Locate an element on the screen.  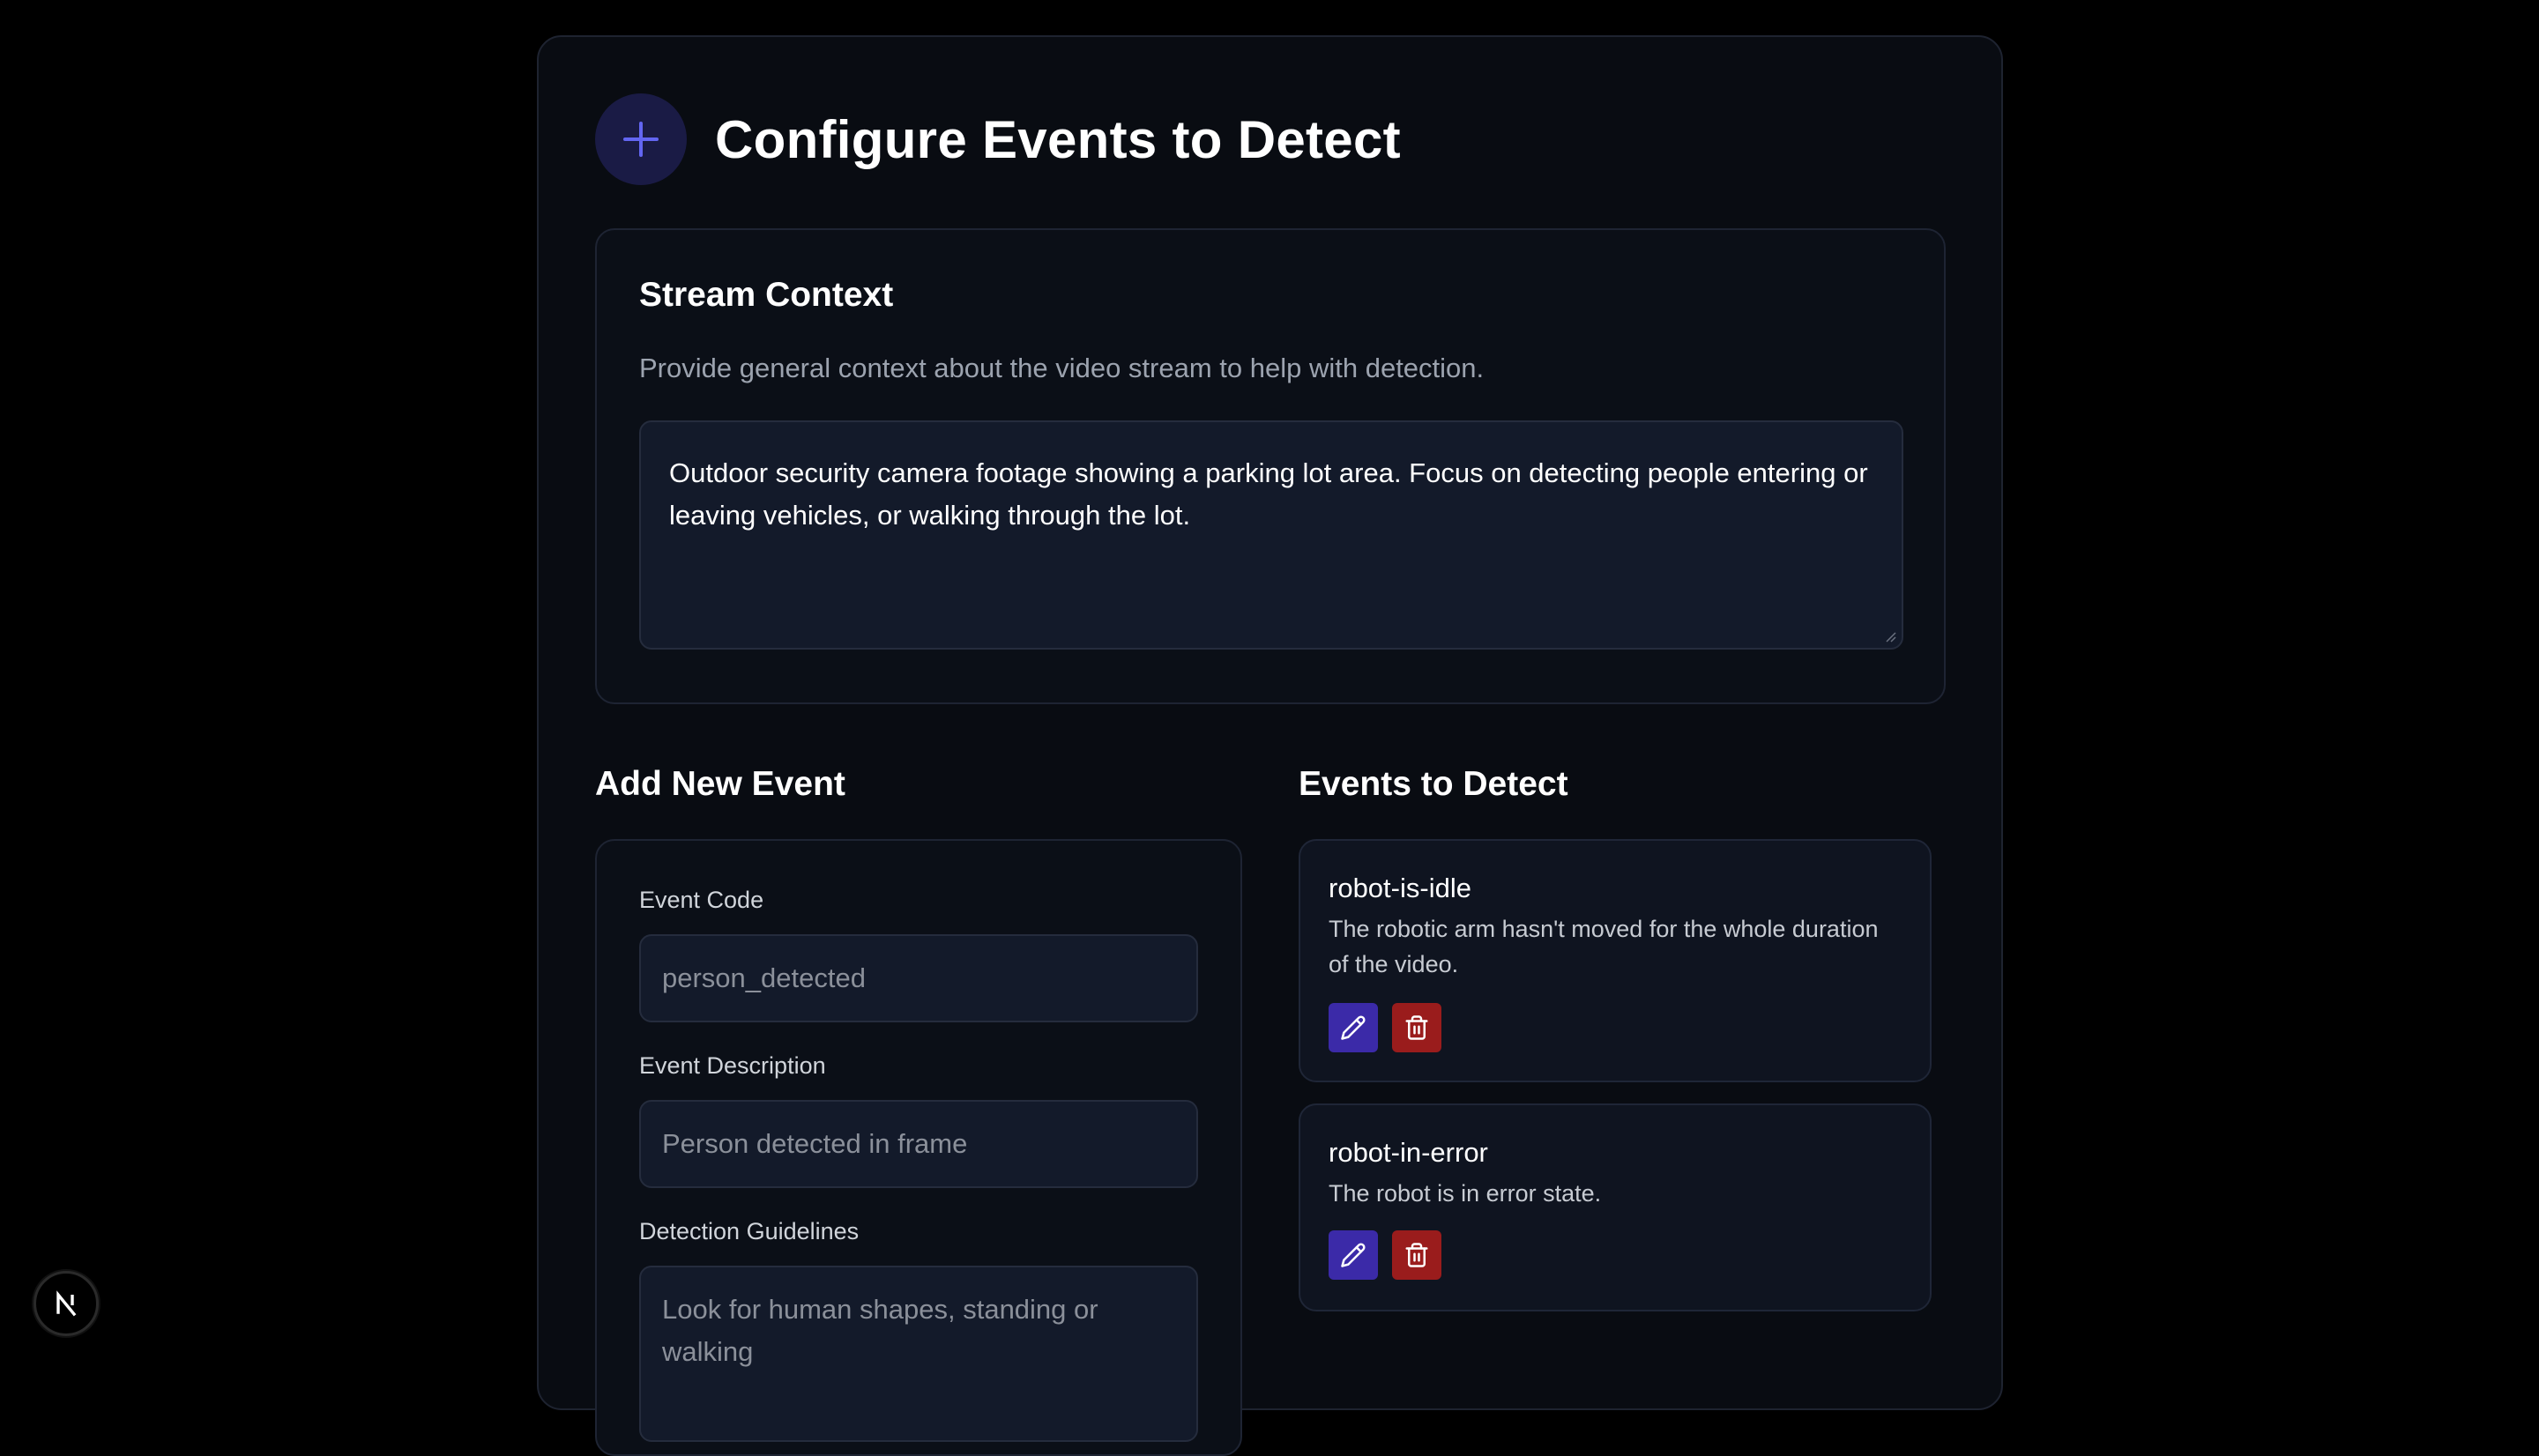
plus-icon is located at coordinates (641, 139).